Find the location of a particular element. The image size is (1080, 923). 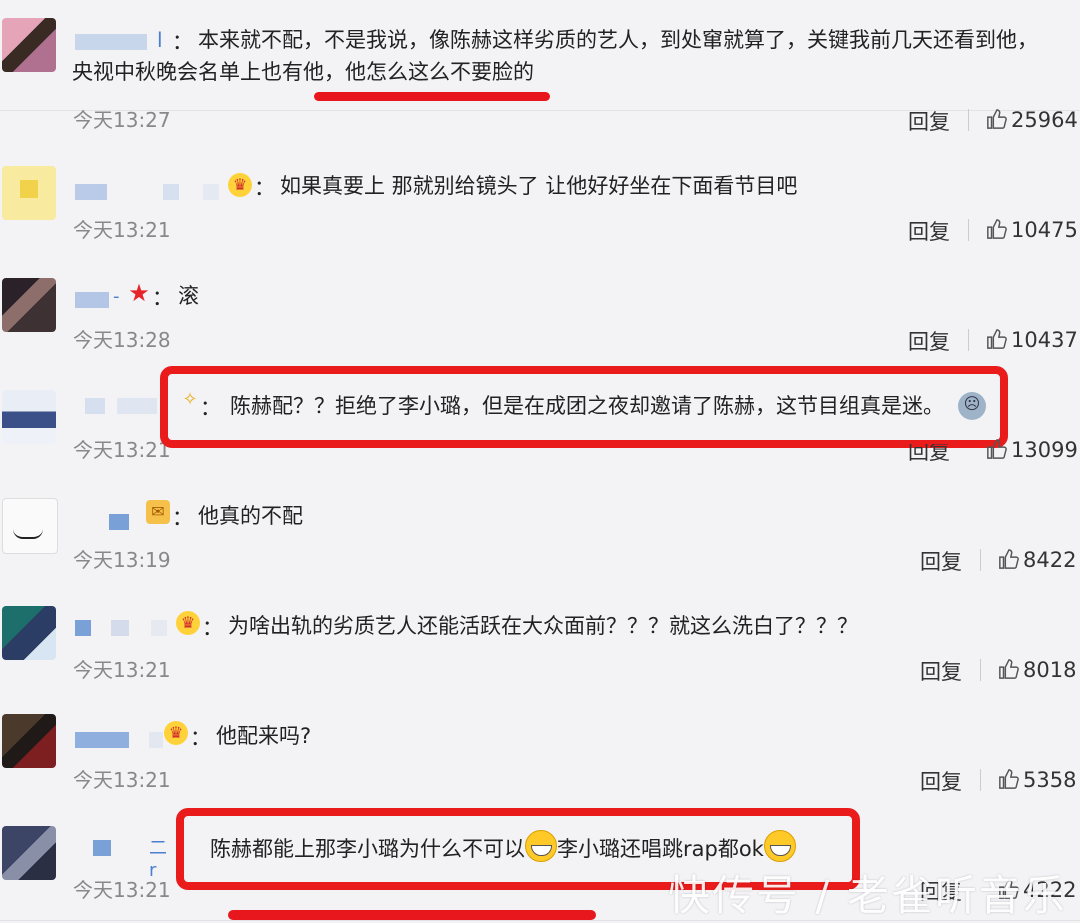

like-button: 13099 is located at coordinates (1032, 450).